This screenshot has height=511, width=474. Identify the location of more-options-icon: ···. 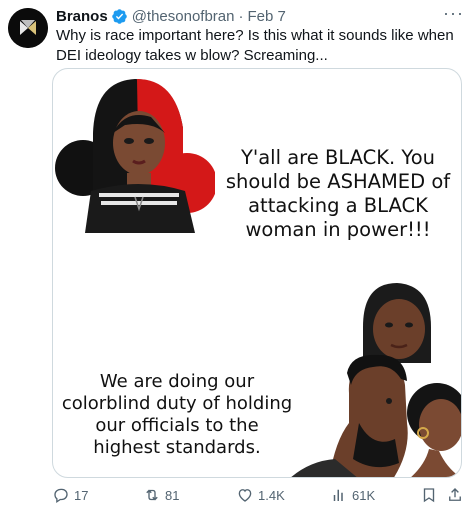
(453, 13).